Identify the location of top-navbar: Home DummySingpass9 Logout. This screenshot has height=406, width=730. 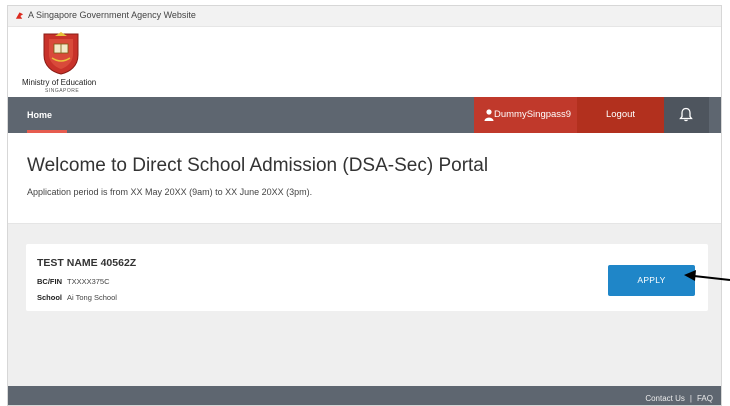
(364, 115).